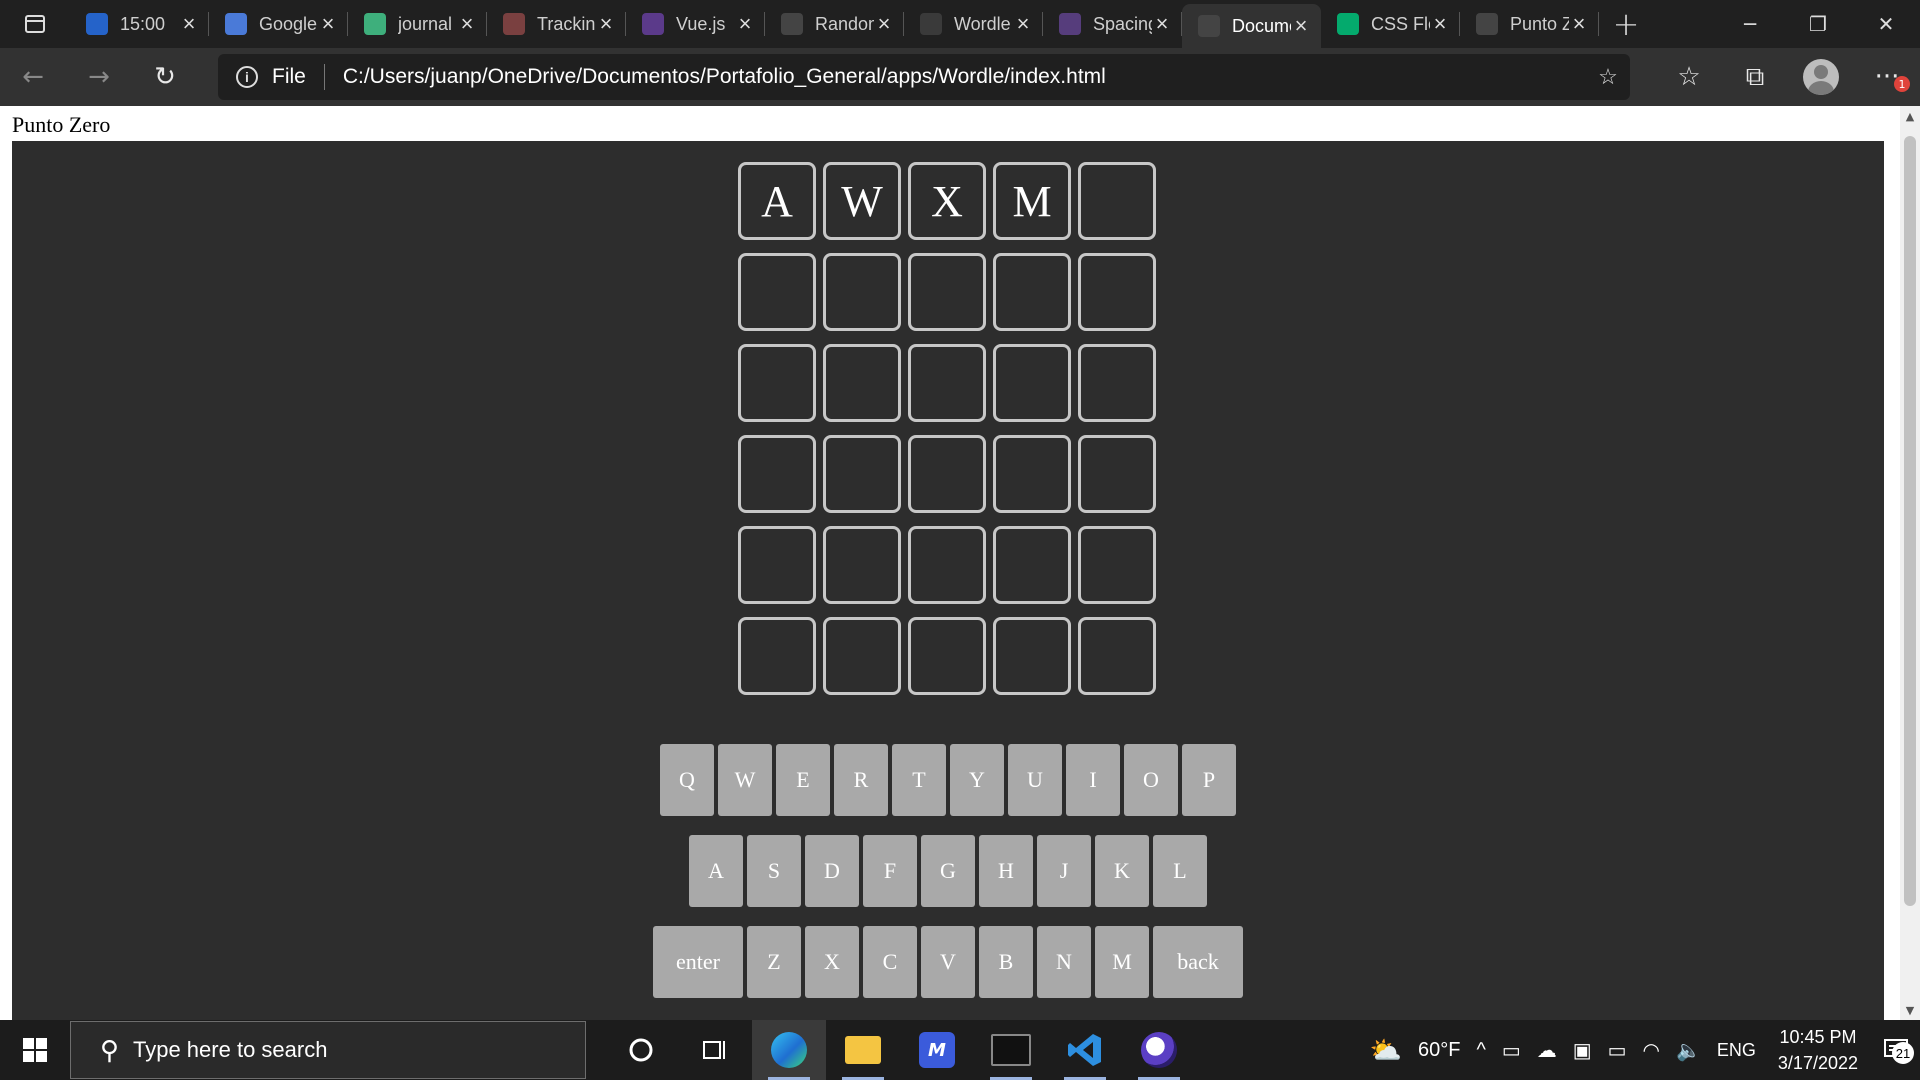  Describe the element at coordinates (328, 1050) in the screenshot. I see `taskbar-search-box: ⚲ Type here to search` at that location.